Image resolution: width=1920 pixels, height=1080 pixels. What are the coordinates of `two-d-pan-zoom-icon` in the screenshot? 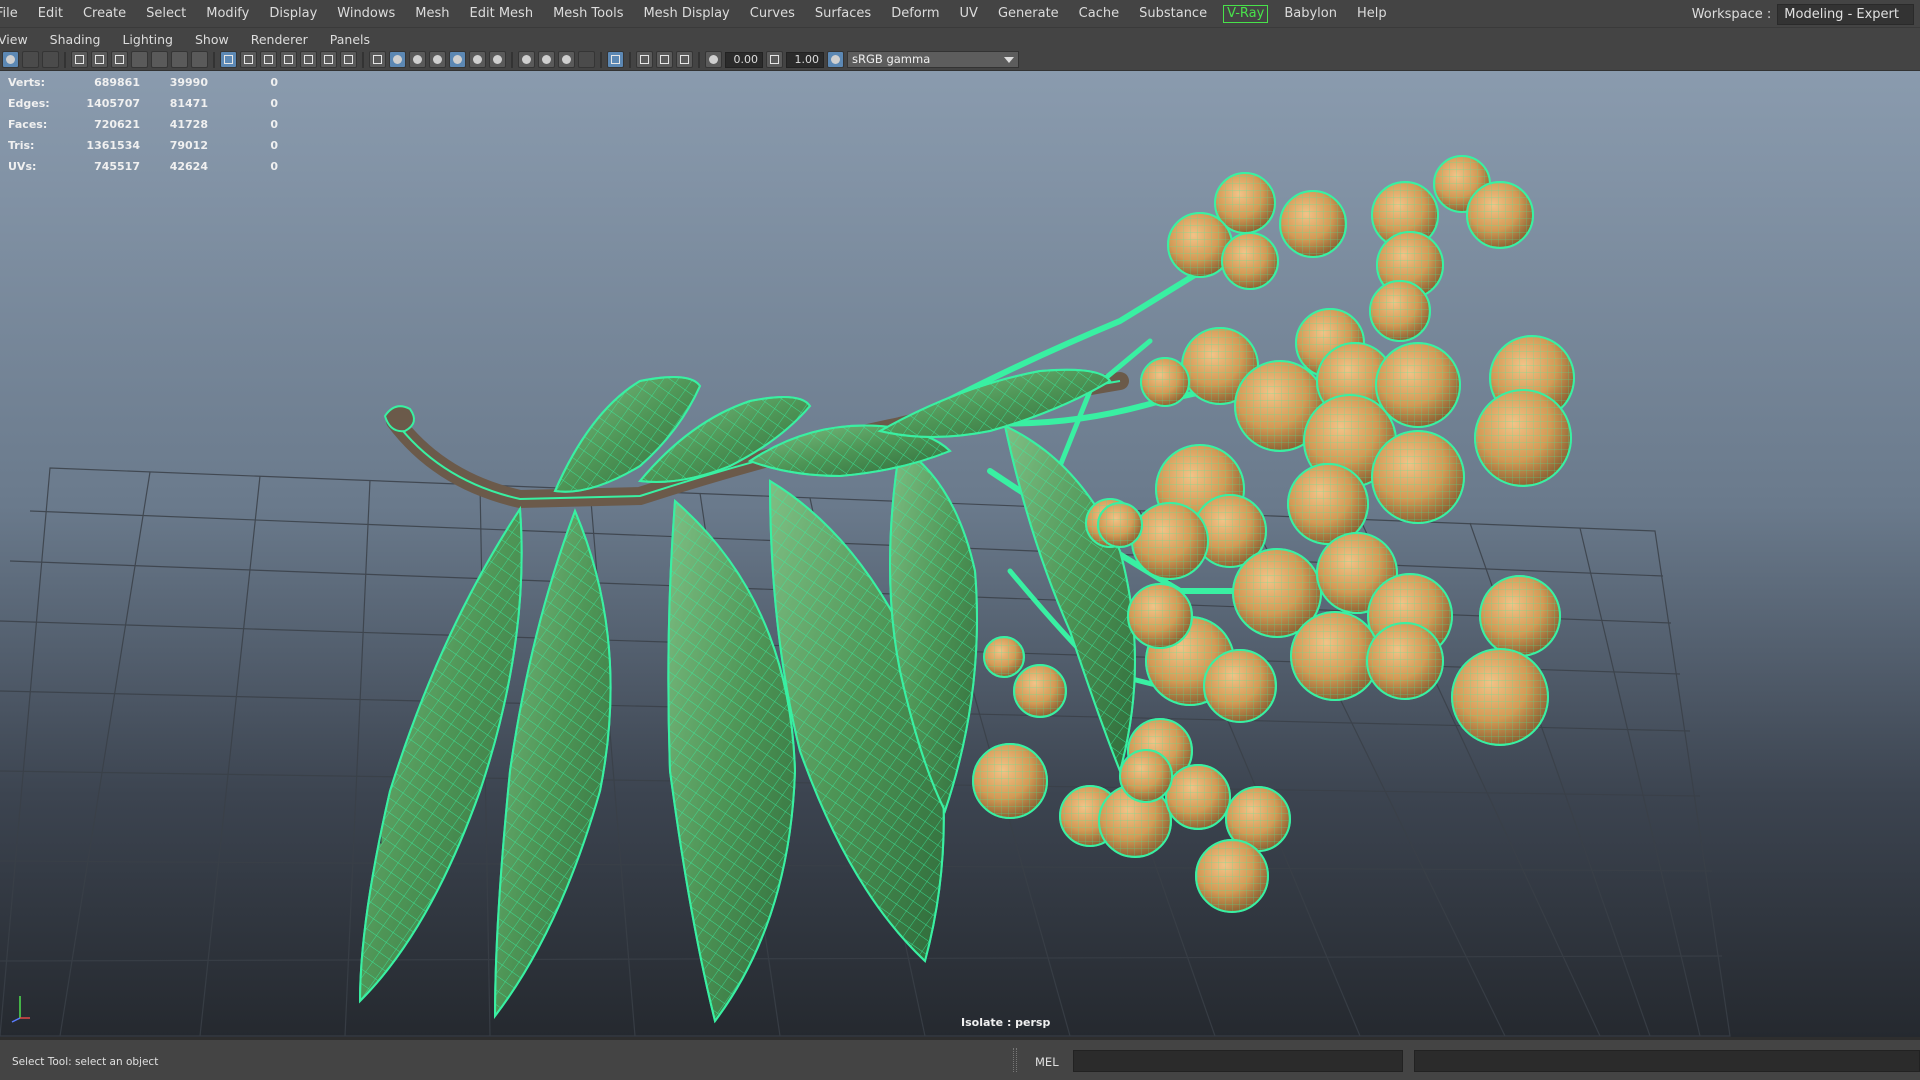 It's located at (179, 59).